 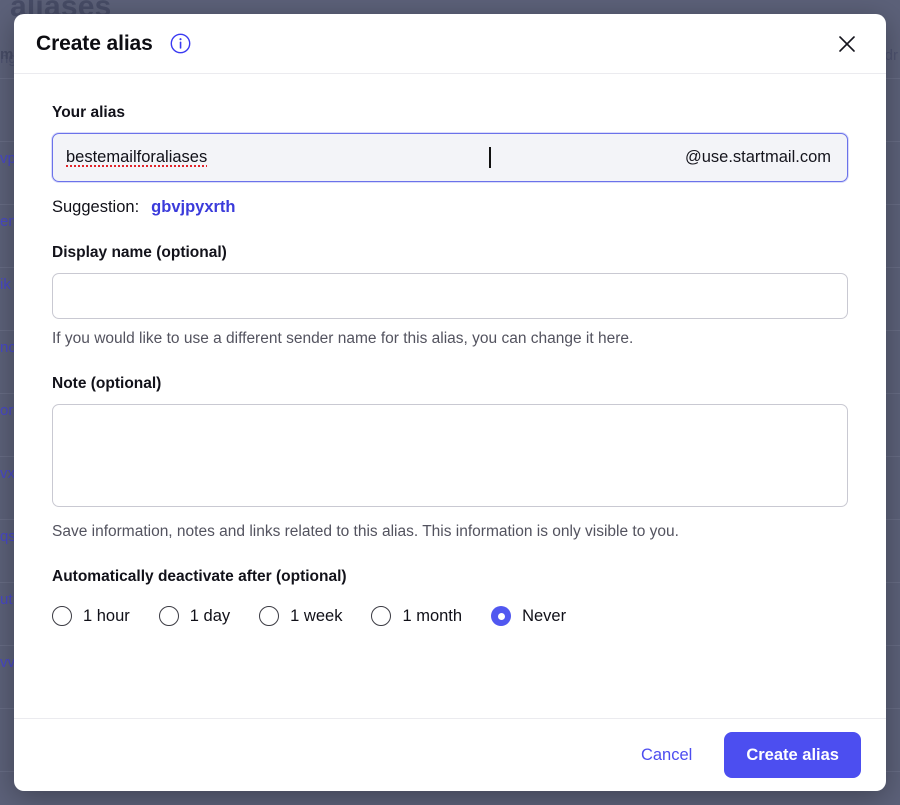 I want to click on radio-option-never: Never, so click(x=528, y=616).